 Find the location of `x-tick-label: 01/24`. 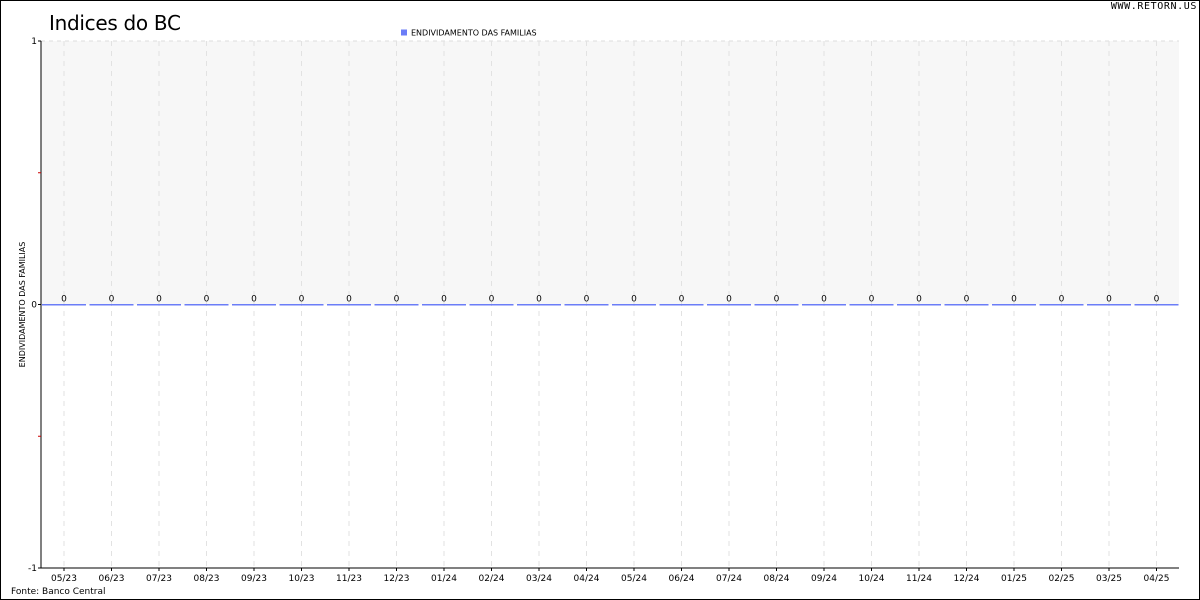

x-tick-label: 01/24 is located at coordinates (444, 579).